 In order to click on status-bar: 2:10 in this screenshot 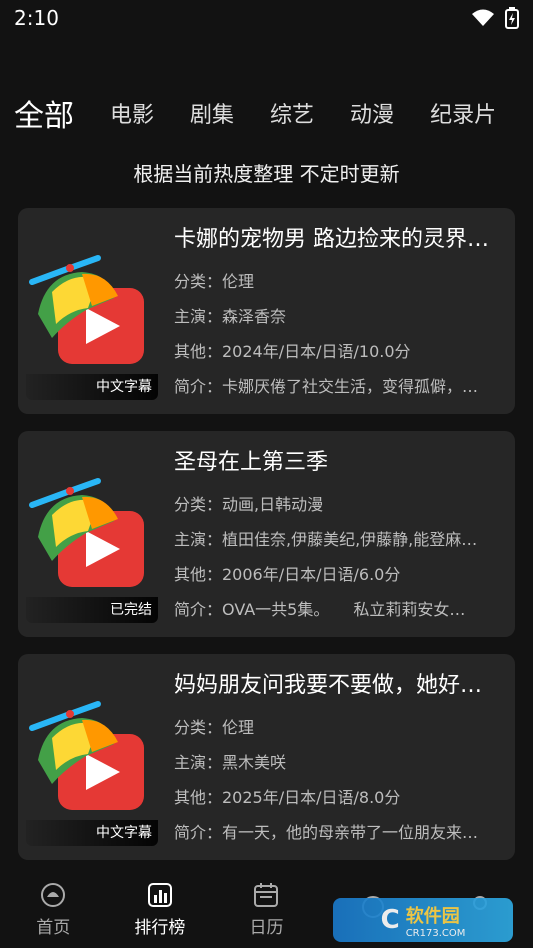, I will do `click(266, 18)`.